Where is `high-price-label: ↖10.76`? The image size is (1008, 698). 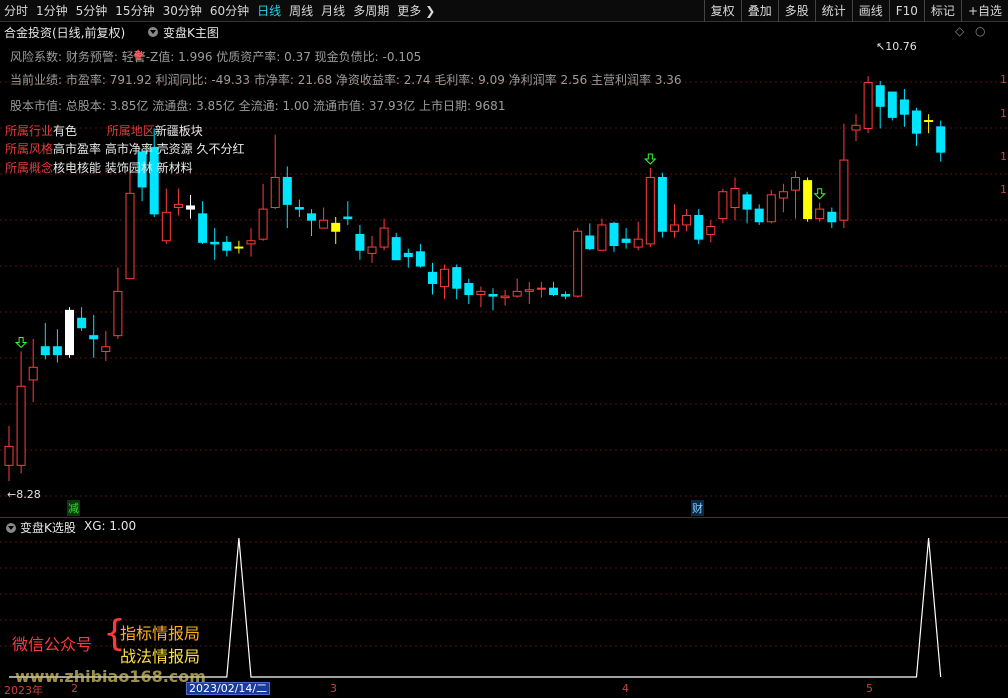
high-price-label: ↖10.76 is located at coordinates (896, 46).